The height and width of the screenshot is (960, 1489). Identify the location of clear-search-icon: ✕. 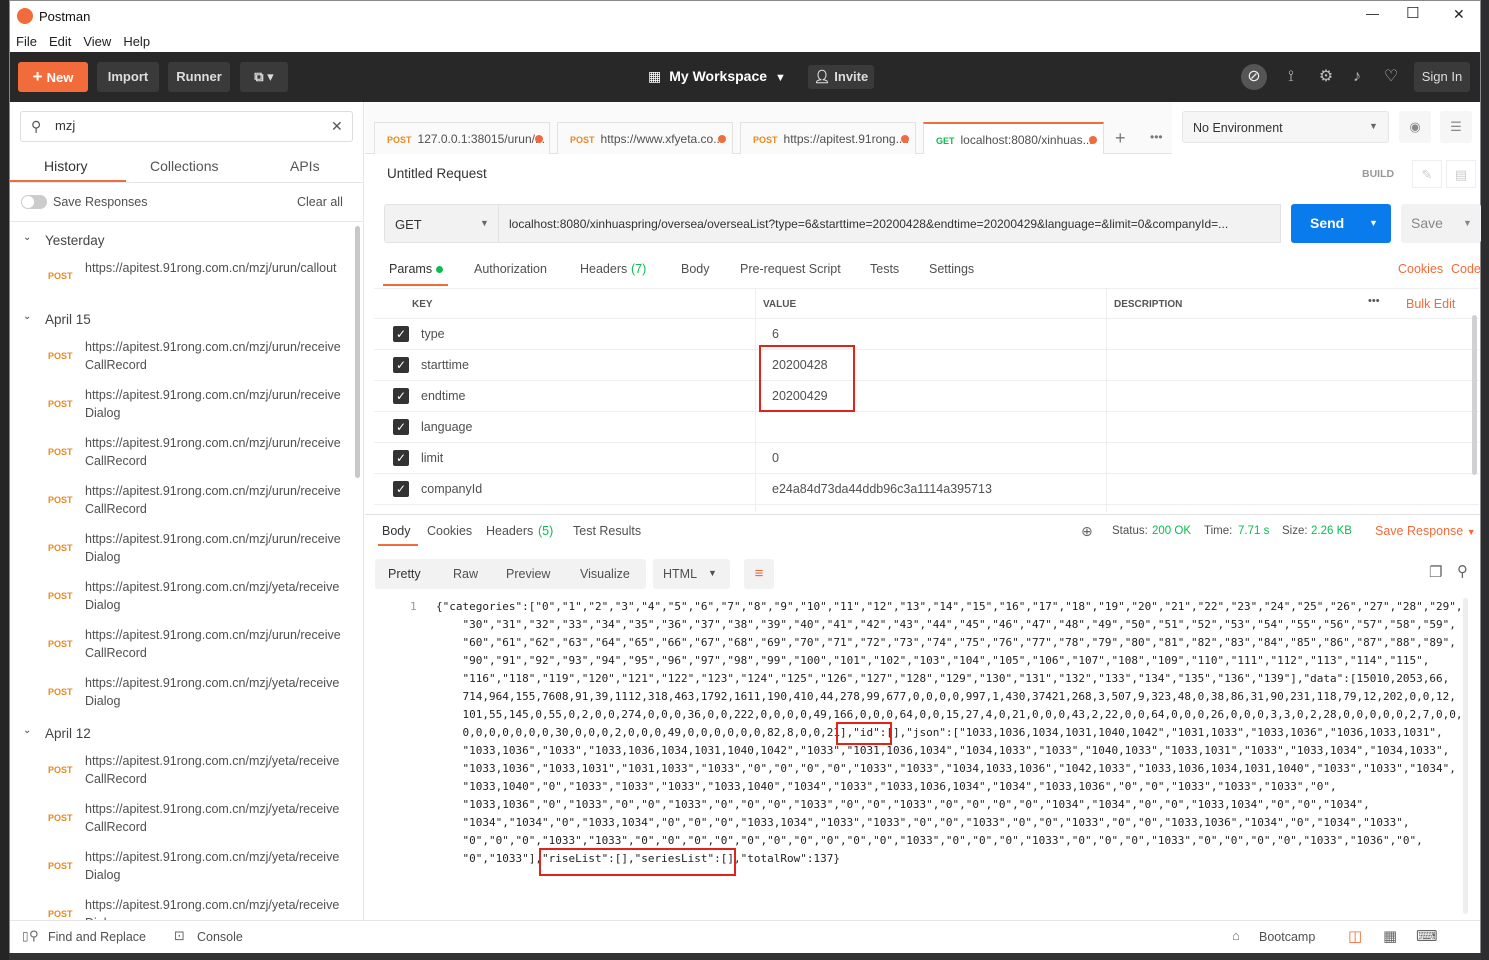
(337, 126).